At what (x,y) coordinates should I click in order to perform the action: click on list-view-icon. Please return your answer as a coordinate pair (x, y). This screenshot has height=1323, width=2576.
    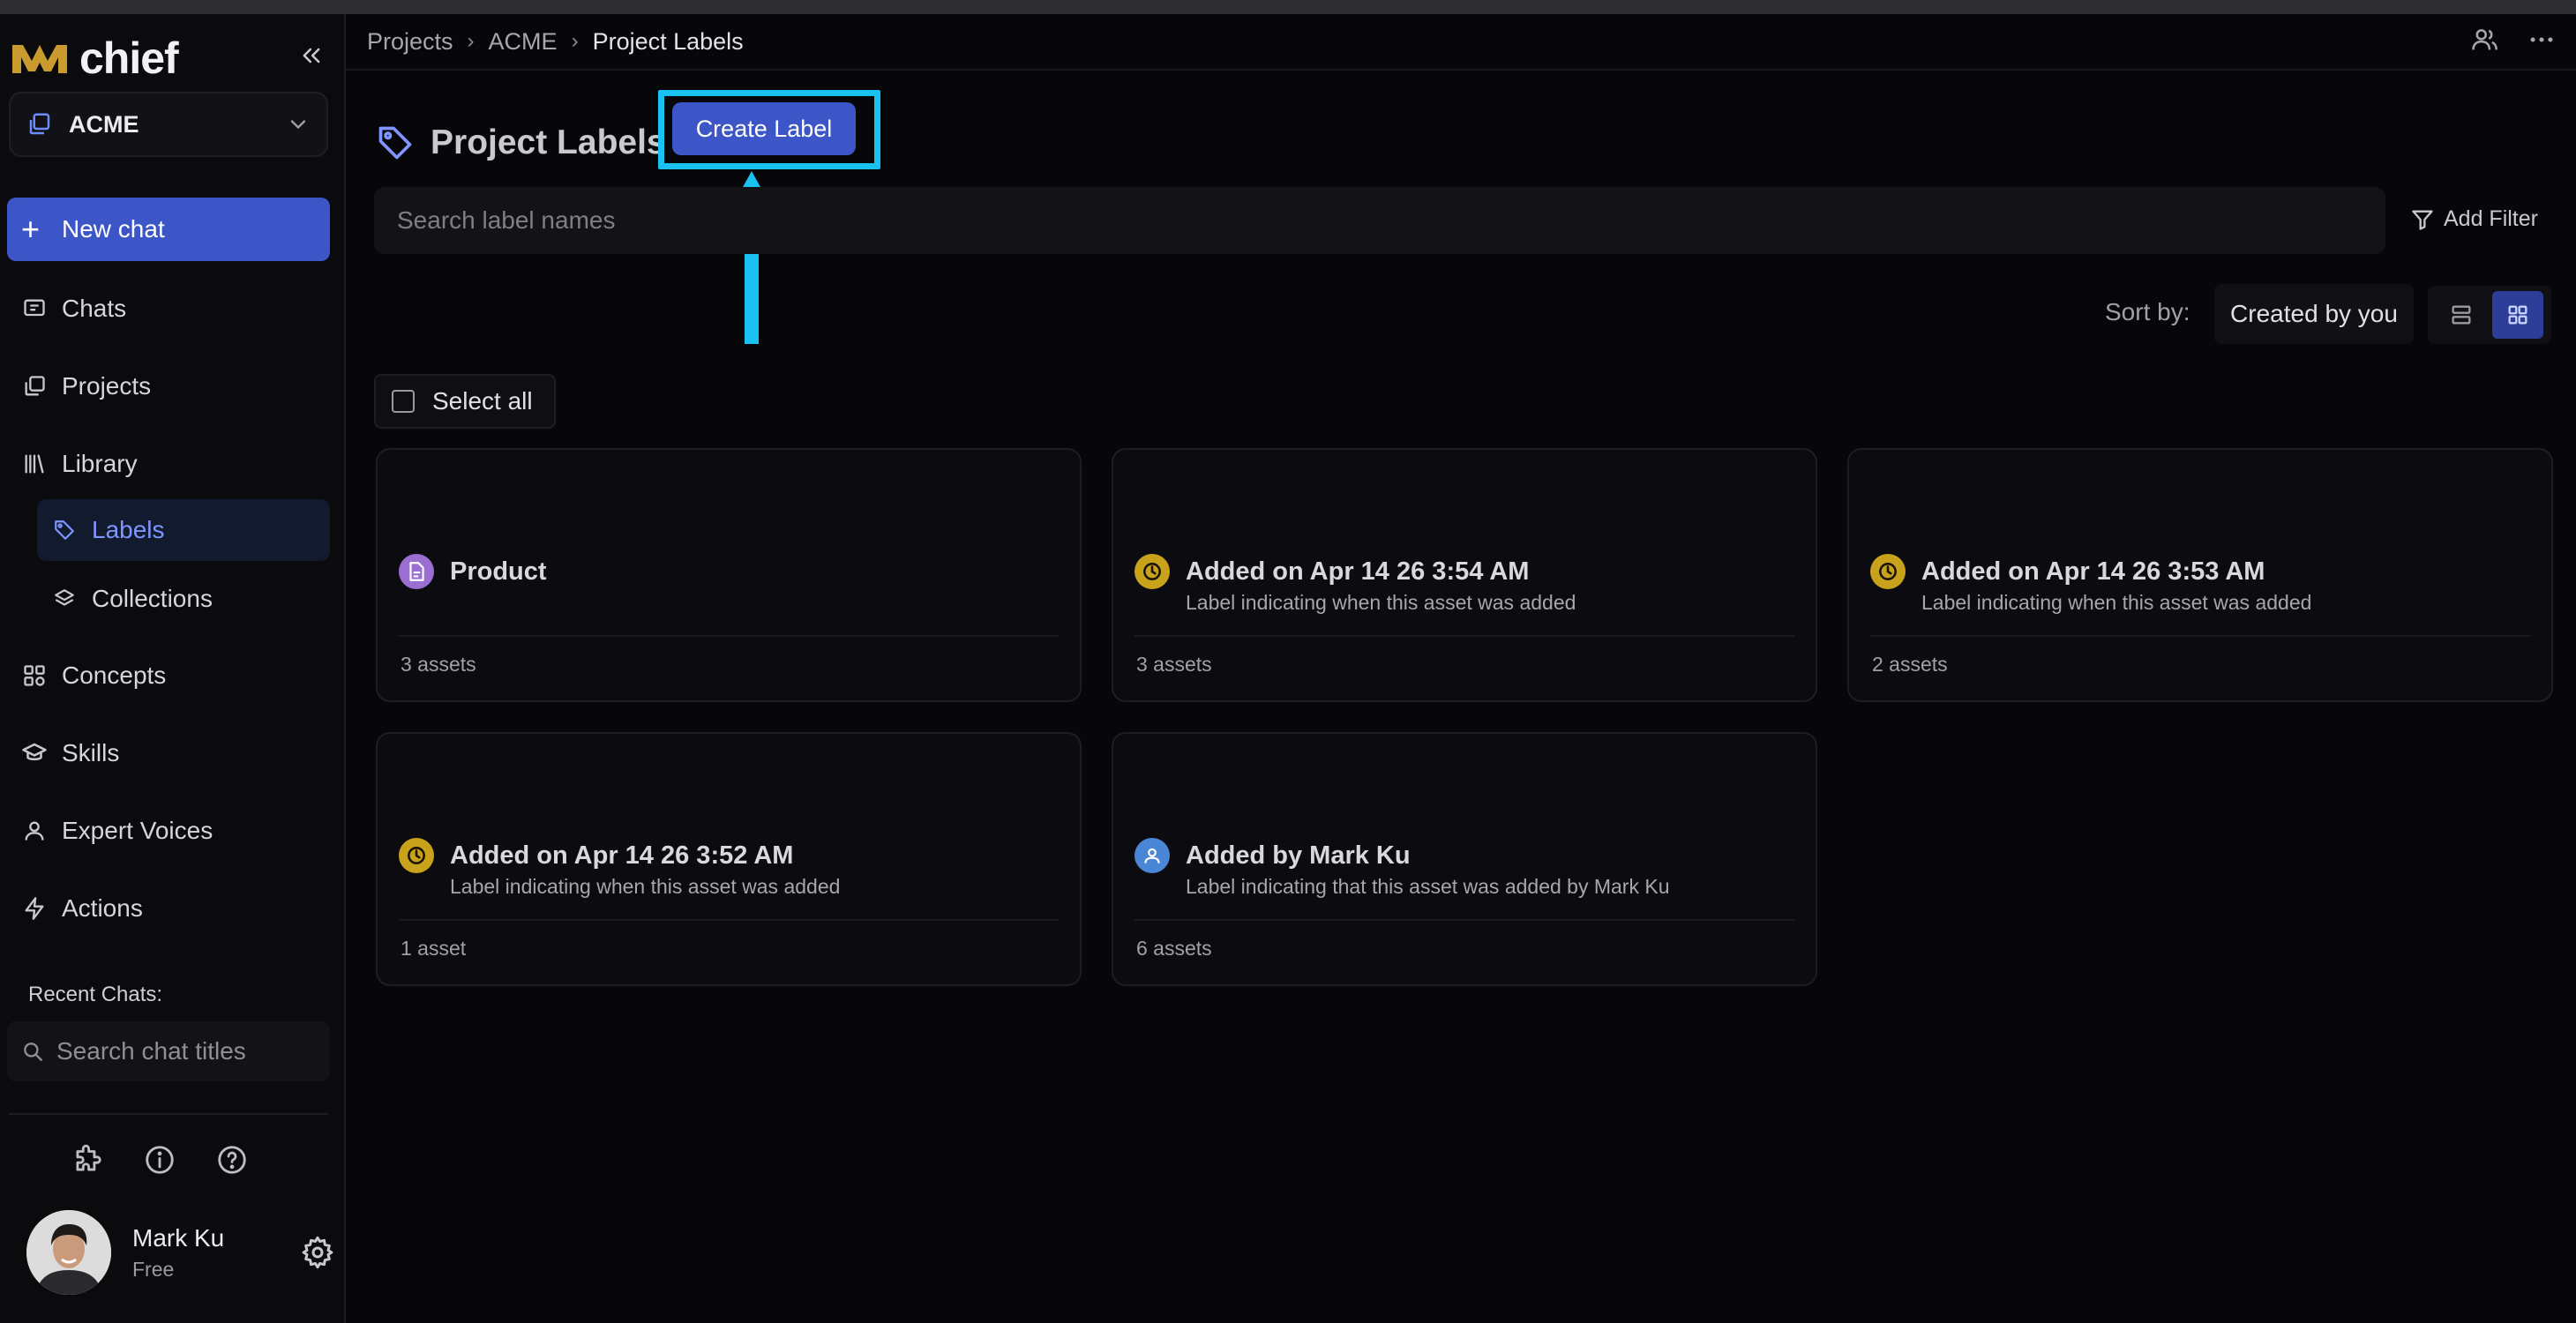
    Looking at the image, I should click on (2462, 315).